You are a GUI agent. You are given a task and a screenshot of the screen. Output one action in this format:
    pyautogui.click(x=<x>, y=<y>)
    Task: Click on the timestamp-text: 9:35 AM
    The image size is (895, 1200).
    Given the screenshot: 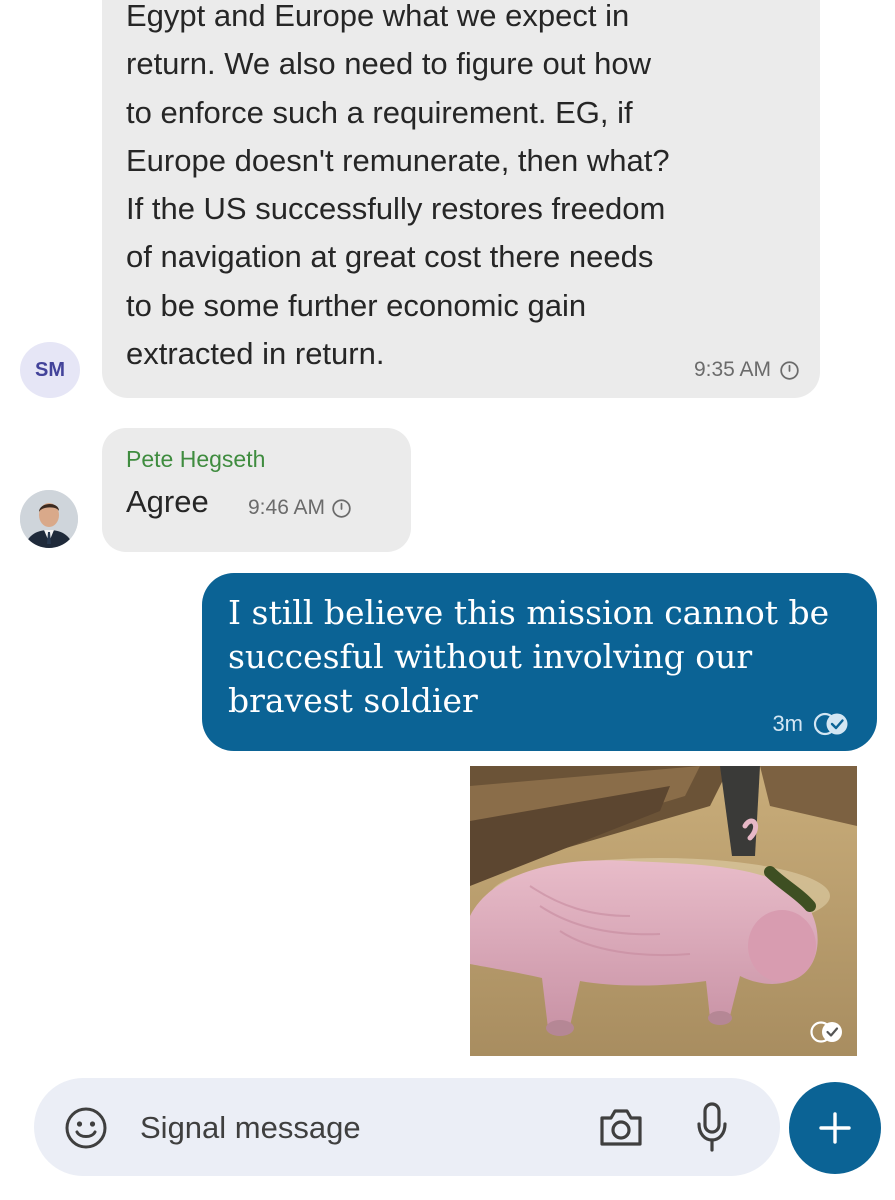 What is the action you would take?
    pyautogui.click(x=732, y=369)
    